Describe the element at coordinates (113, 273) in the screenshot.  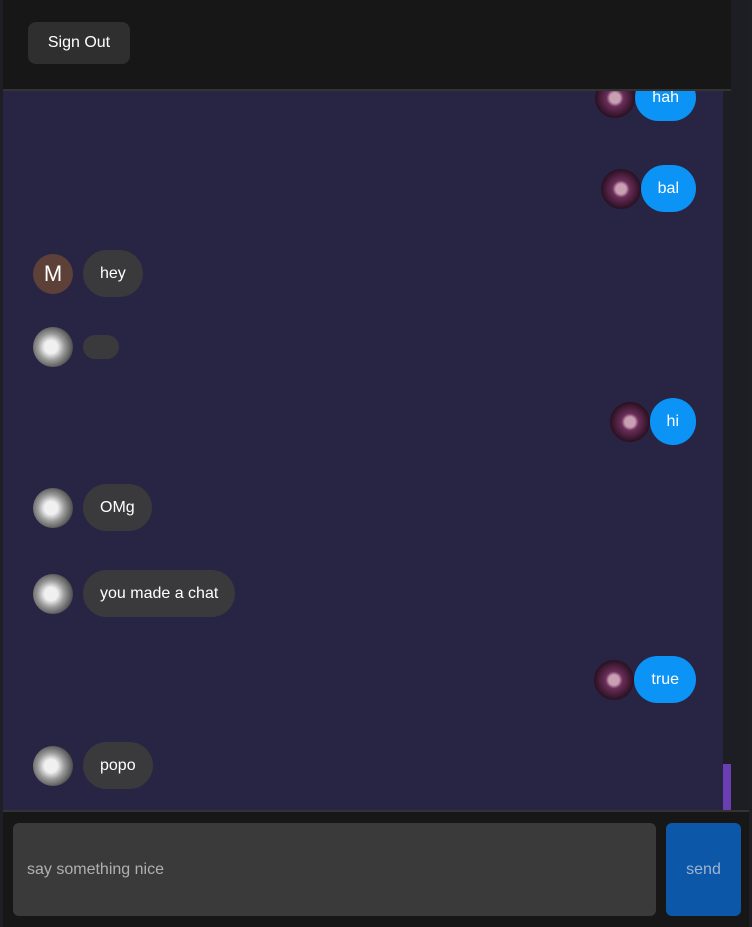
I see `message-bubble: hey` at that location.